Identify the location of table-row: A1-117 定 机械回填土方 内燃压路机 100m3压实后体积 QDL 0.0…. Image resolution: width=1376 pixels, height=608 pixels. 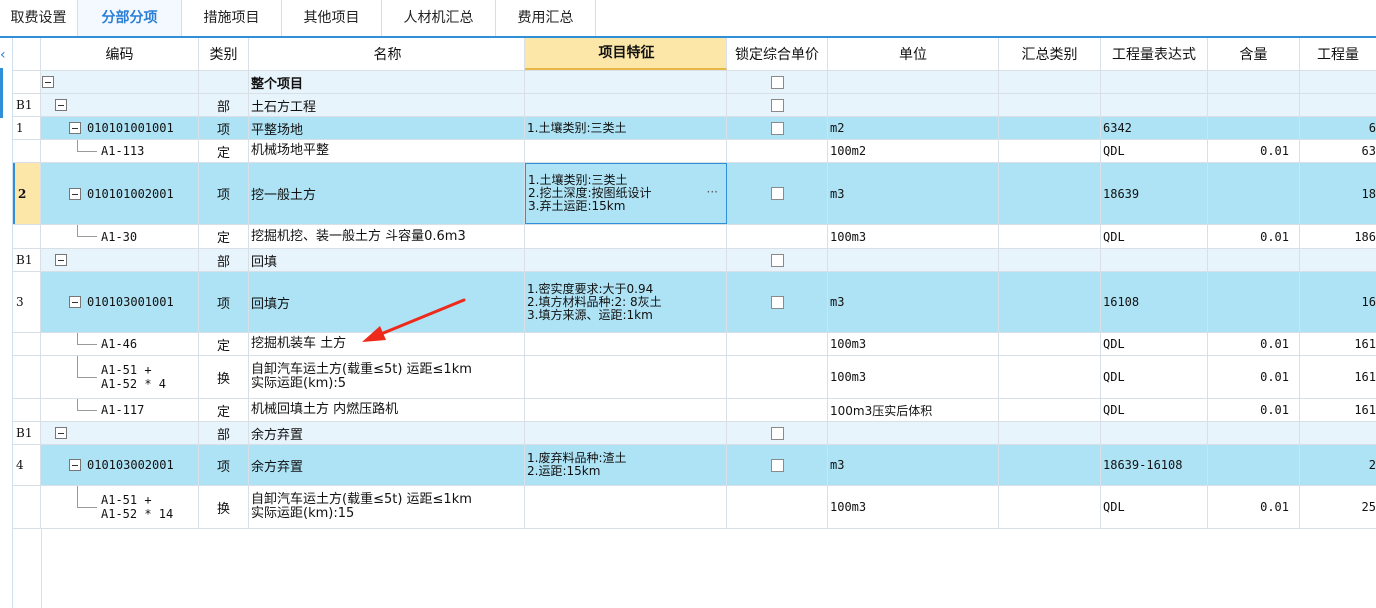
(694, 410).